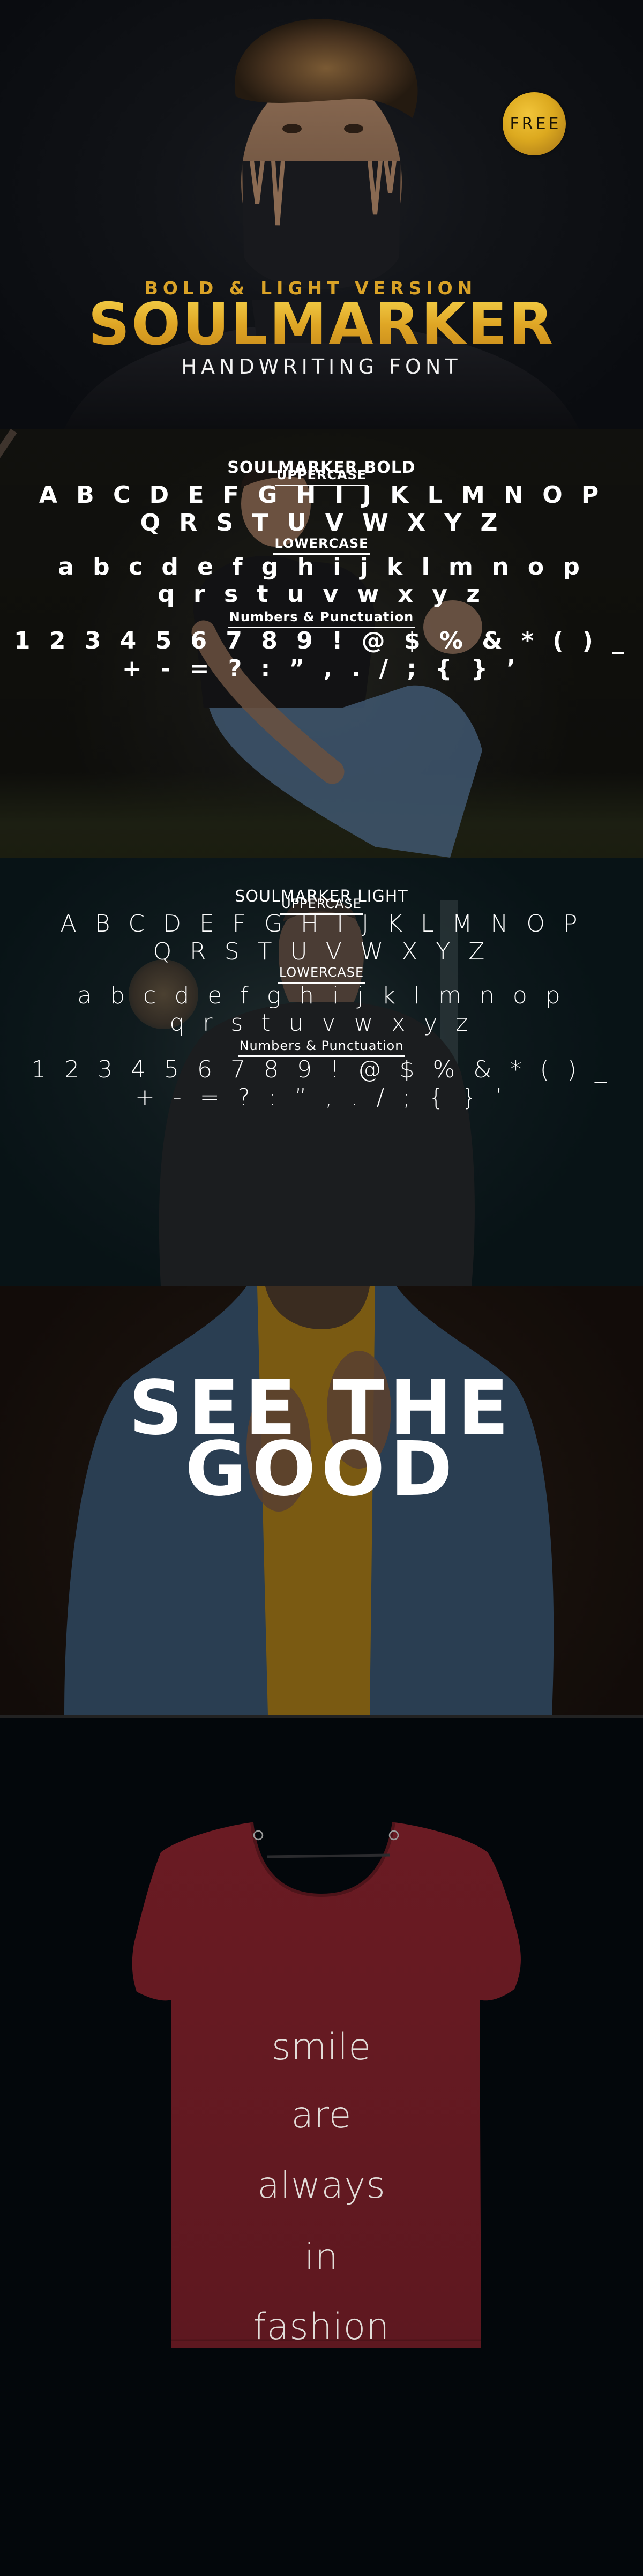 The height and width of the screenshot is (2576, 643). I want to click on shirt-print-line-2: are, so click(322, 2115).